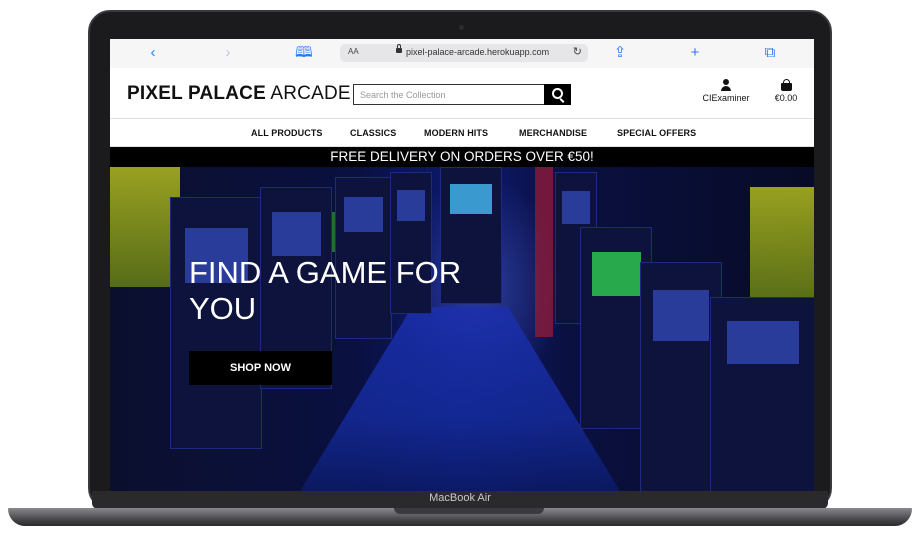  Describe the element at coordinates (656, 133) in the screenshot. I see `nav-special-offers: SPECIAL OFFERS` at that location.